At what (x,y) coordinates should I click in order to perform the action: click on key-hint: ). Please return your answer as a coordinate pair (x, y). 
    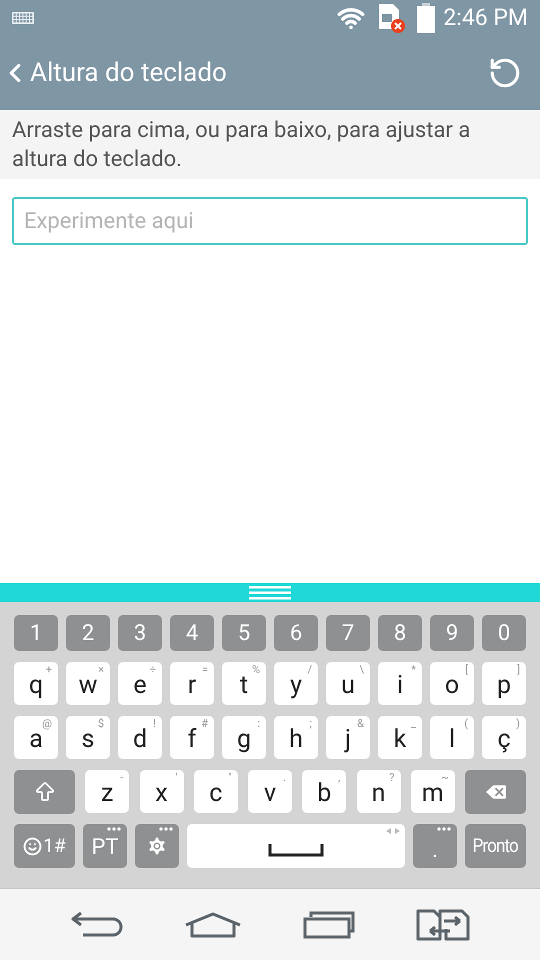
    Looking at the image, I should click on (518, 723).